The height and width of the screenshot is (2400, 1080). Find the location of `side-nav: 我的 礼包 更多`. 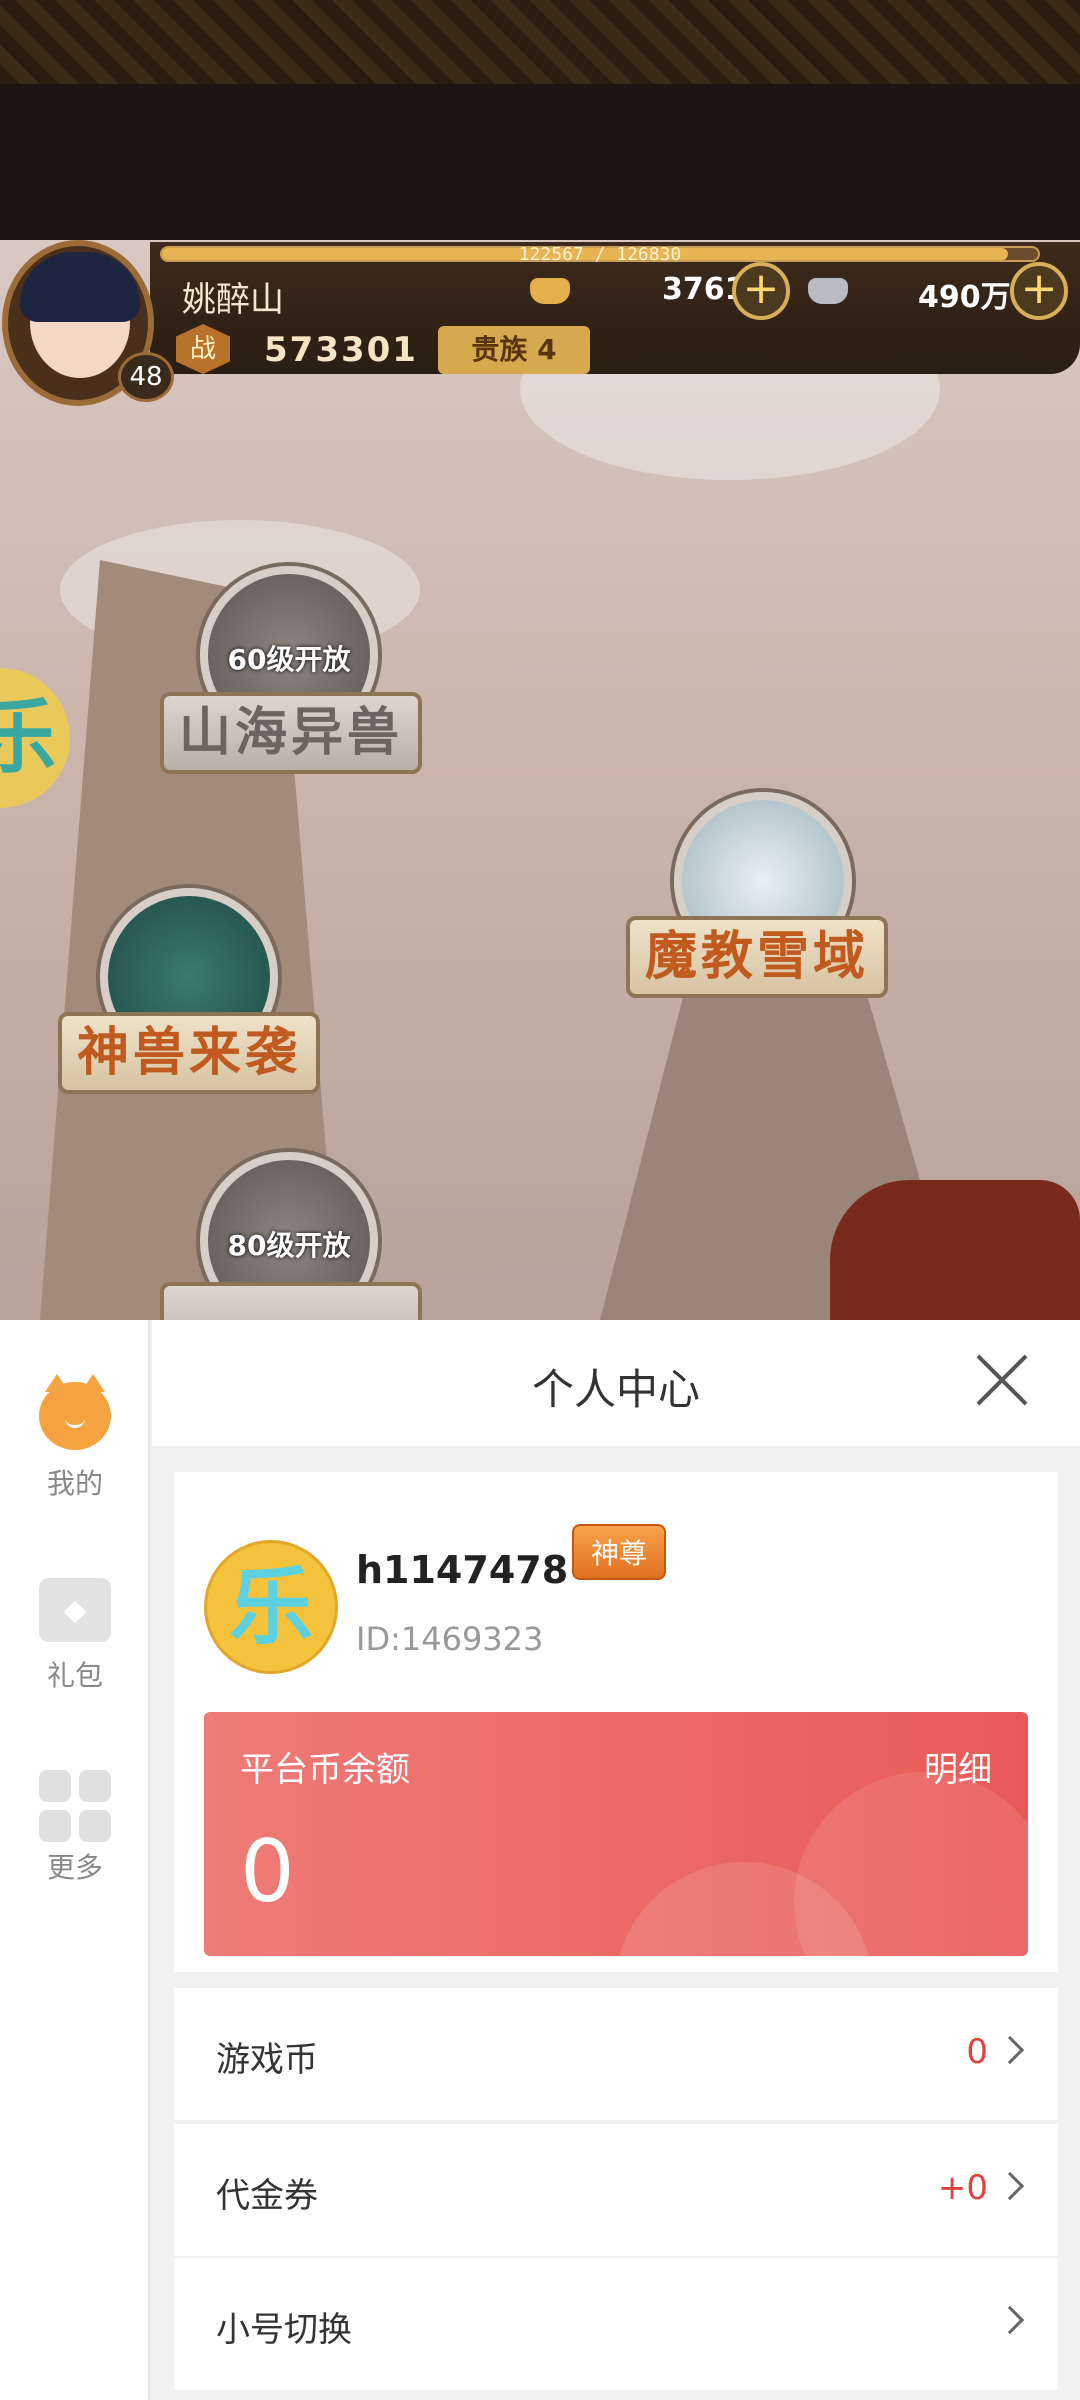

side-nav: 我的 礼包 更多 is located at coordinates (75, 1860).